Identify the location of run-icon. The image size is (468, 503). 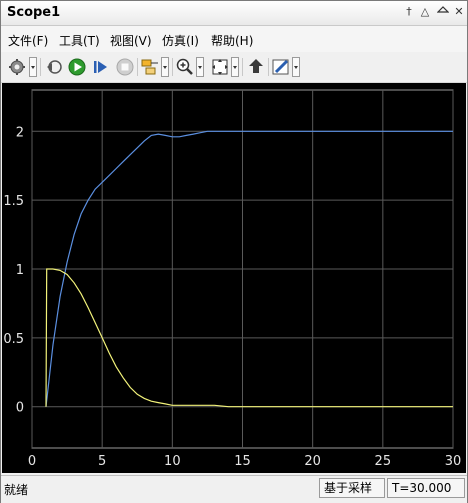
(77, 67).